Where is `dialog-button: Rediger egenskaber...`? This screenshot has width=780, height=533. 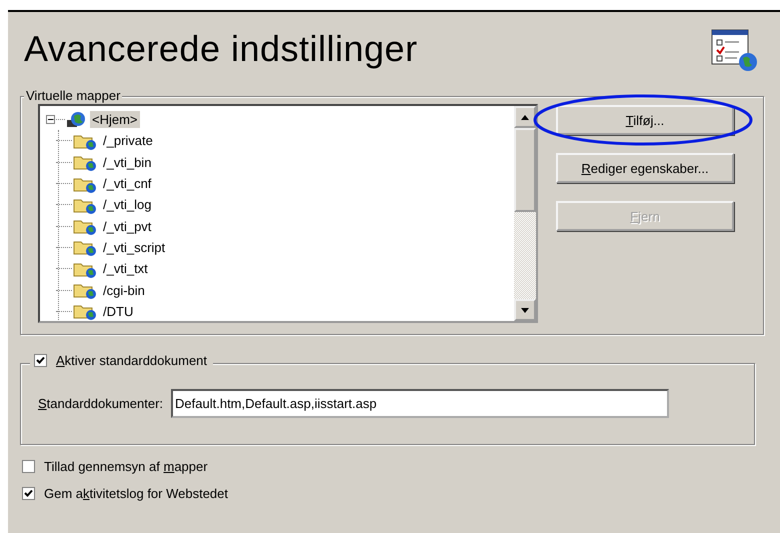 dialog-button: Rediger egenskaber... is located at coordinates (645, 168).